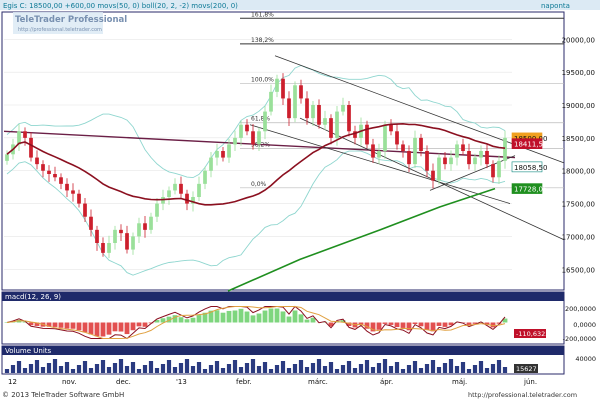 The image size is (600, 400). Describe the element at coordinates (259, 184) in the screenshot. I see `fib-label: 0,0%` at that location.